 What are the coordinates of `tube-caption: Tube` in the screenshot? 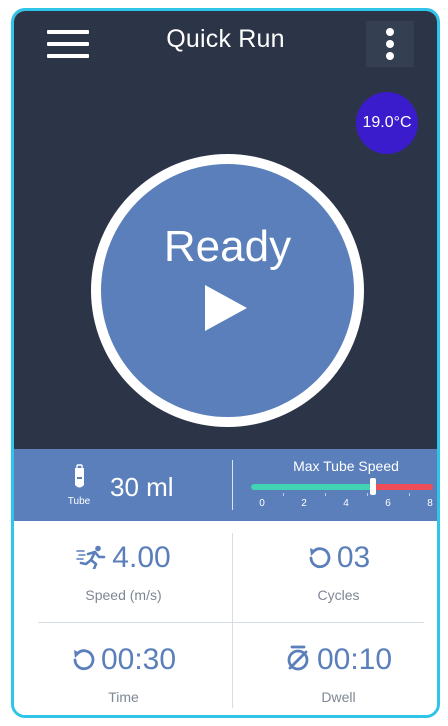 It's located at (79, 501).